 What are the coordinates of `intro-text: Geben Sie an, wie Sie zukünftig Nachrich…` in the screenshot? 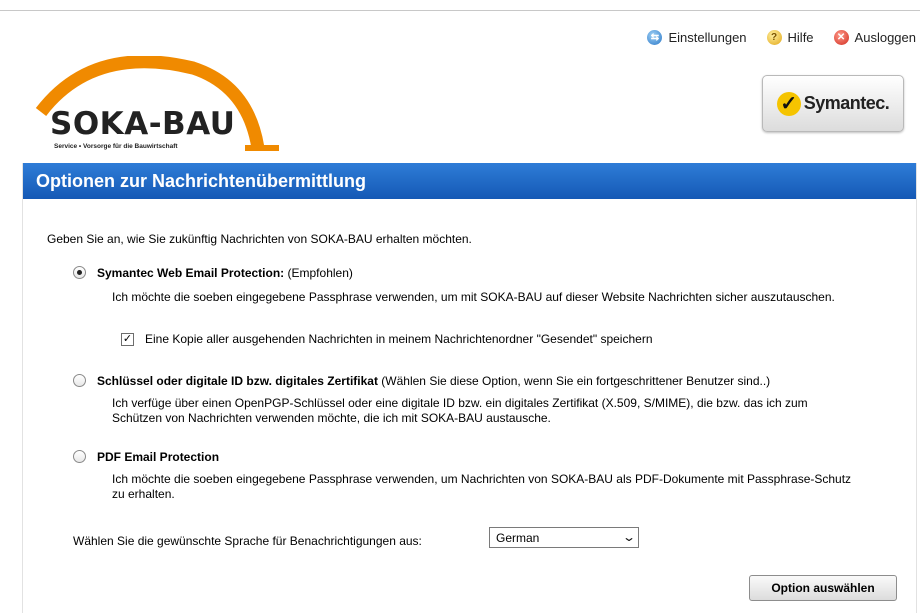 It's located at (259, 239).